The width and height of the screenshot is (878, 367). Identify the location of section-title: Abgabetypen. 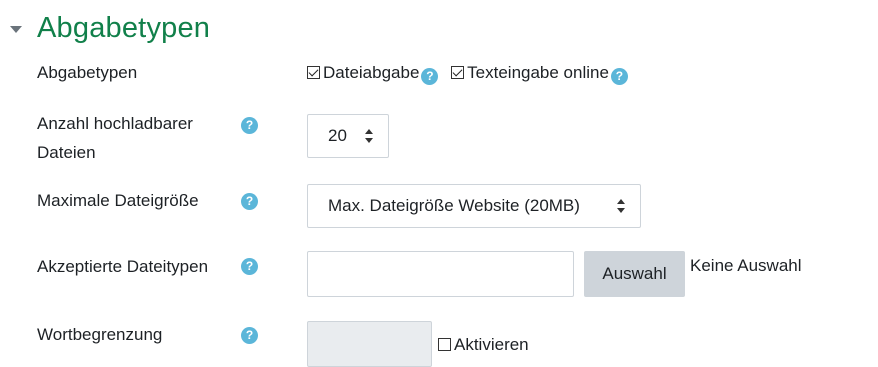
(124, 27).